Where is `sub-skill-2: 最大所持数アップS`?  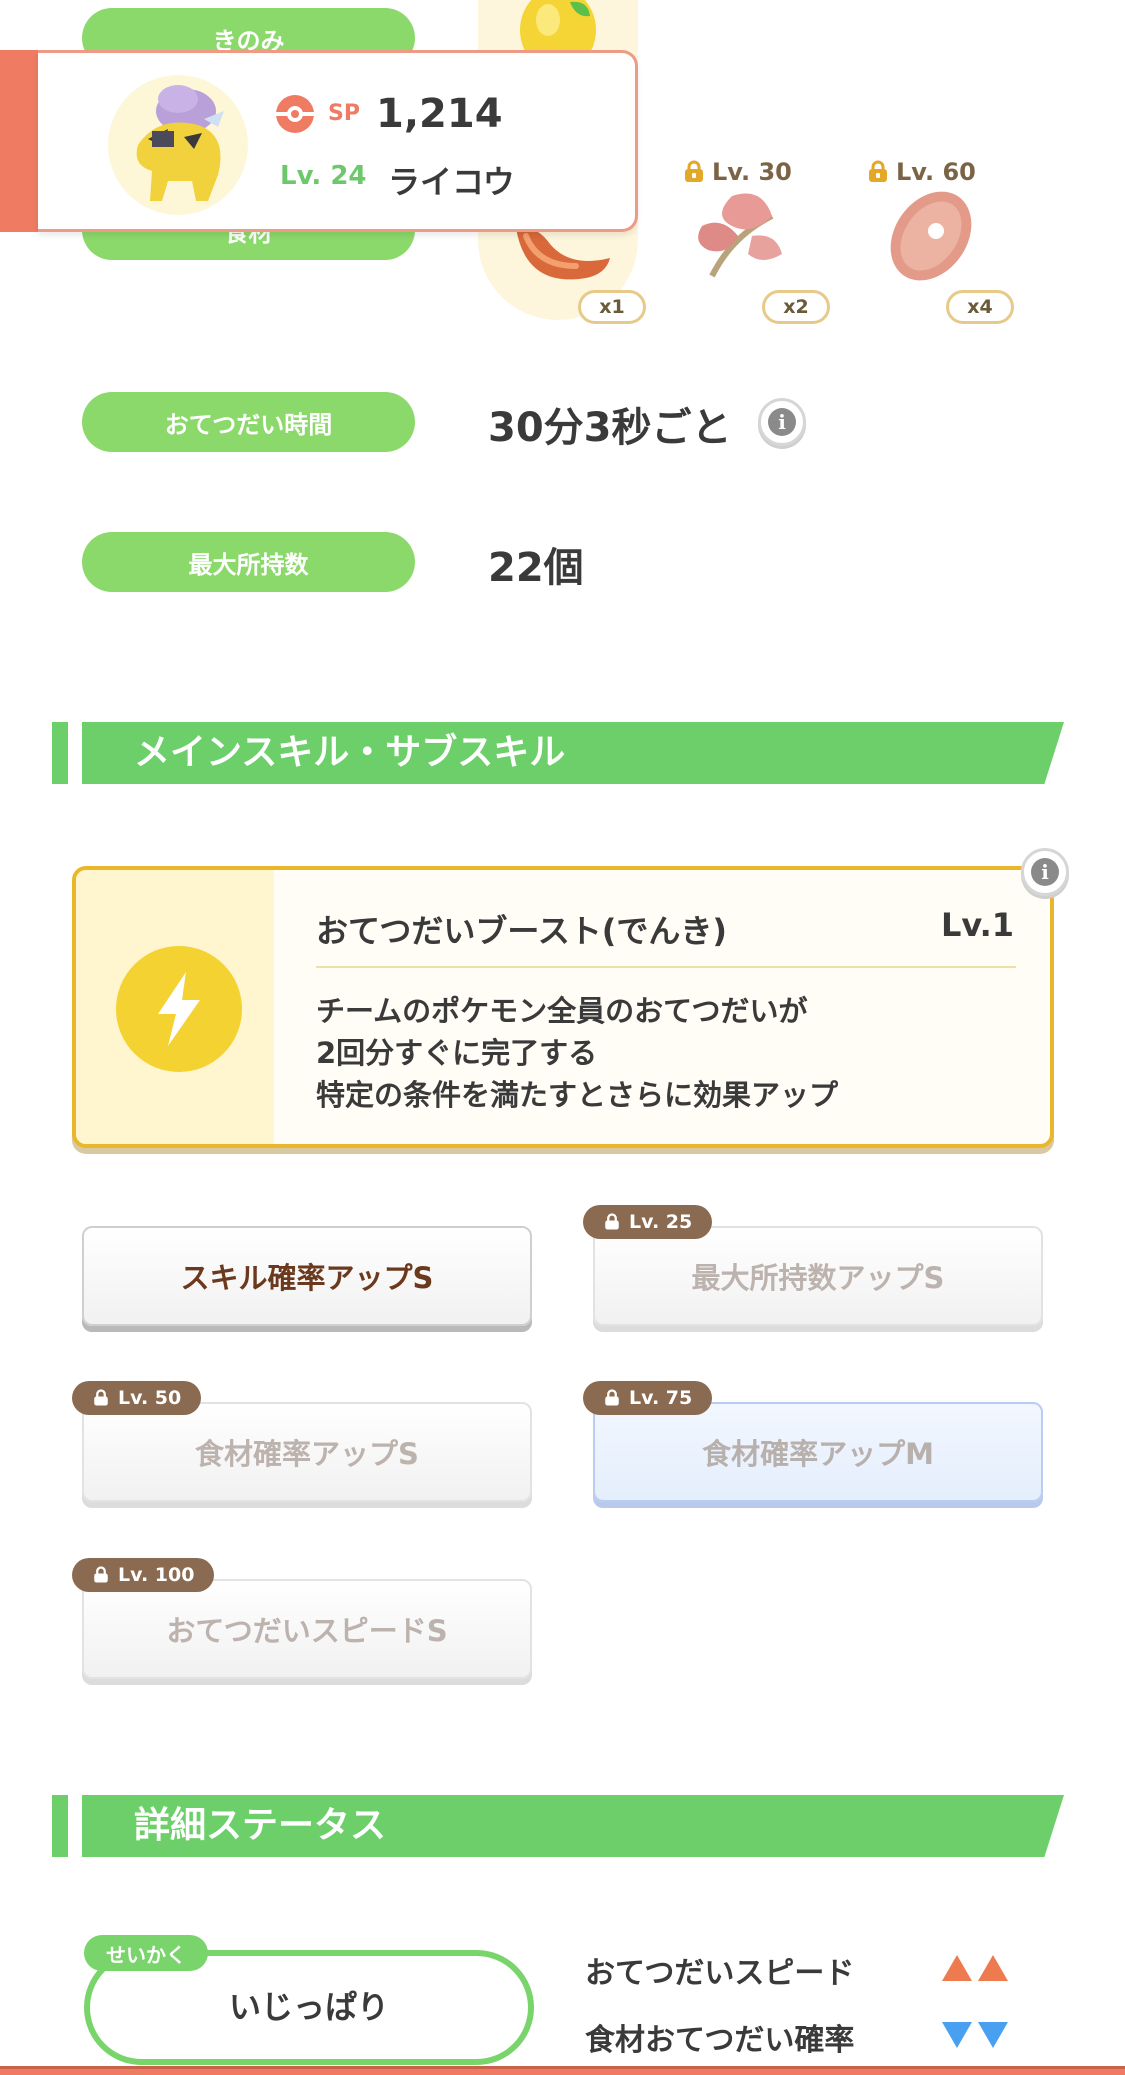
sub-skill-2: 最大所持数アップS is located at coordinates (818, 1276).